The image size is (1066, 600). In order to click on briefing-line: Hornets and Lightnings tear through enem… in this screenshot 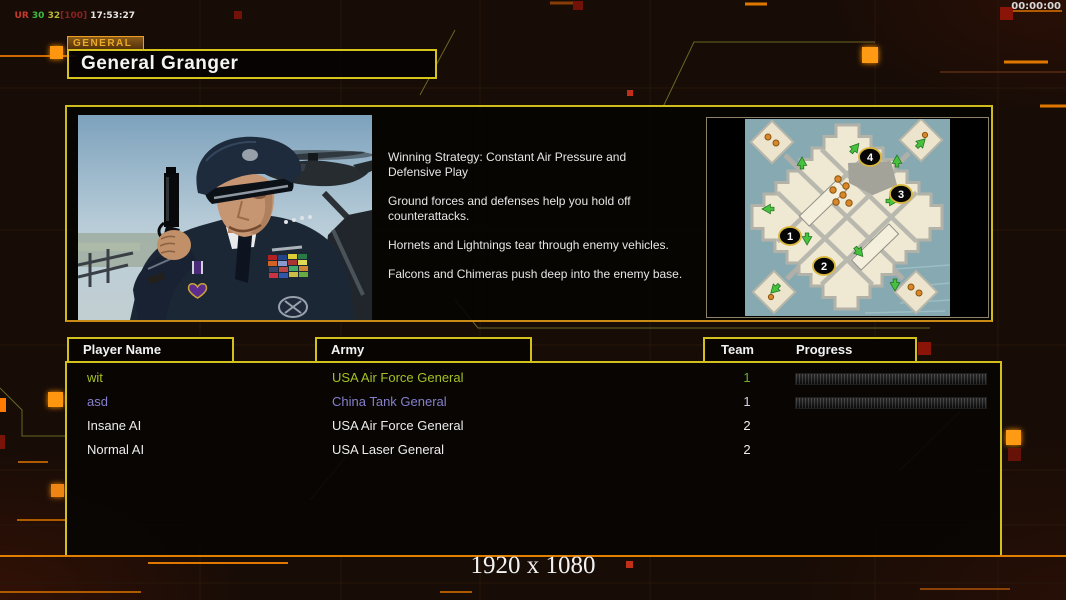, I will do `click(528, 245)`.